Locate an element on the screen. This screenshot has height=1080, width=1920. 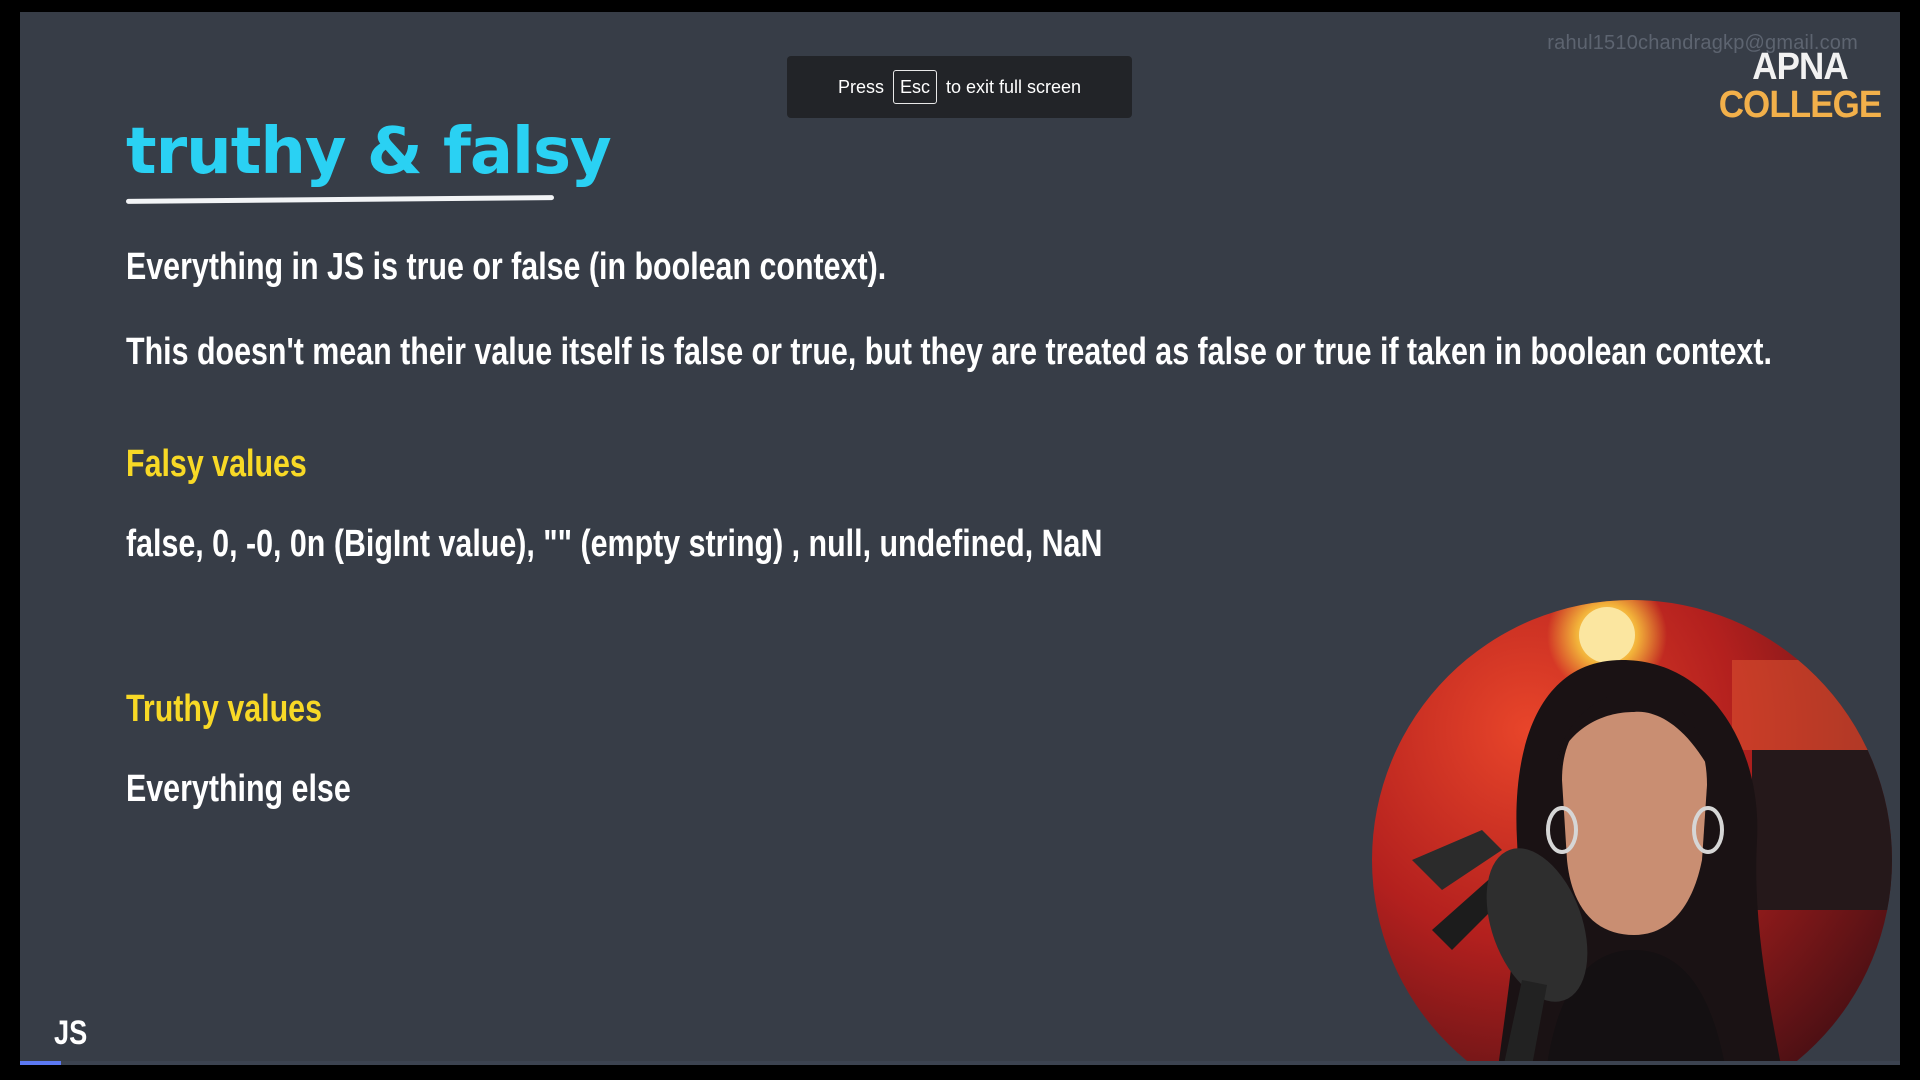
apna-college-logo: APNA COLLEGE is located at coordinates (1800, 86).